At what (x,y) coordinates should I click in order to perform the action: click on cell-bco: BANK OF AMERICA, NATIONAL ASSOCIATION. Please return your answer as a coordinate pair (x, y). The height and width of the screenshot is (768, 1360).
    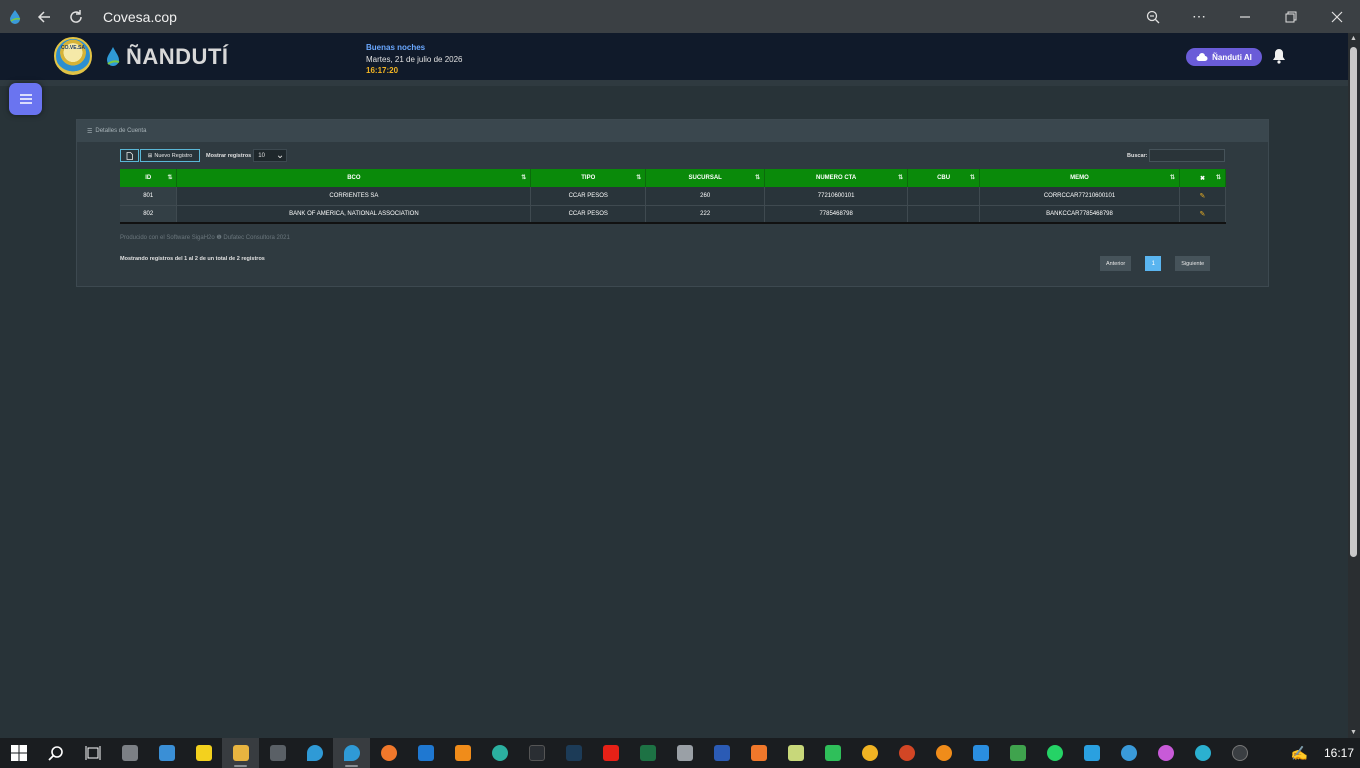
    Looking at the image, I should click on (354, 214).